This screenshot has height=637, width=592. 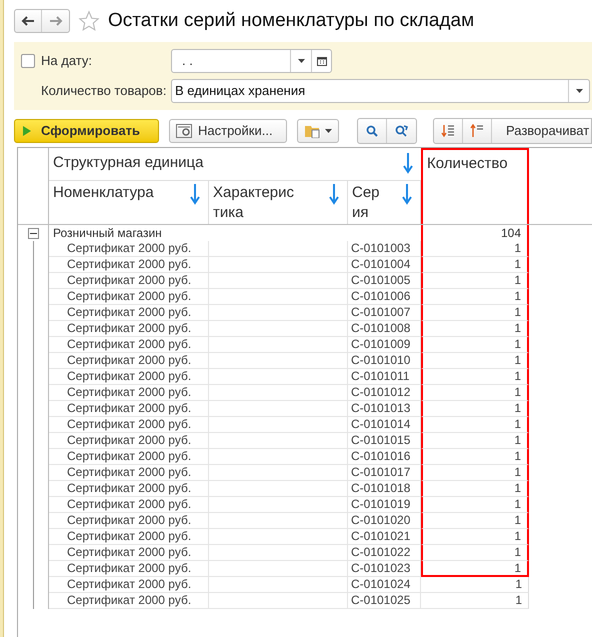 I want to click on series-cell: С-0101014, so click(x=384, y=425).